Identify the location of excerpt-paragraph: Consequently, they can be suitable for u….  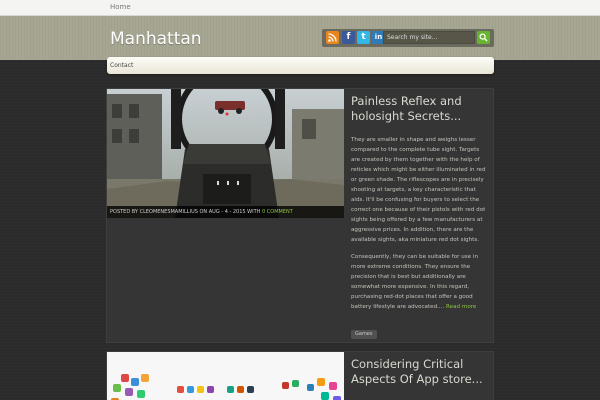
(414, 282).